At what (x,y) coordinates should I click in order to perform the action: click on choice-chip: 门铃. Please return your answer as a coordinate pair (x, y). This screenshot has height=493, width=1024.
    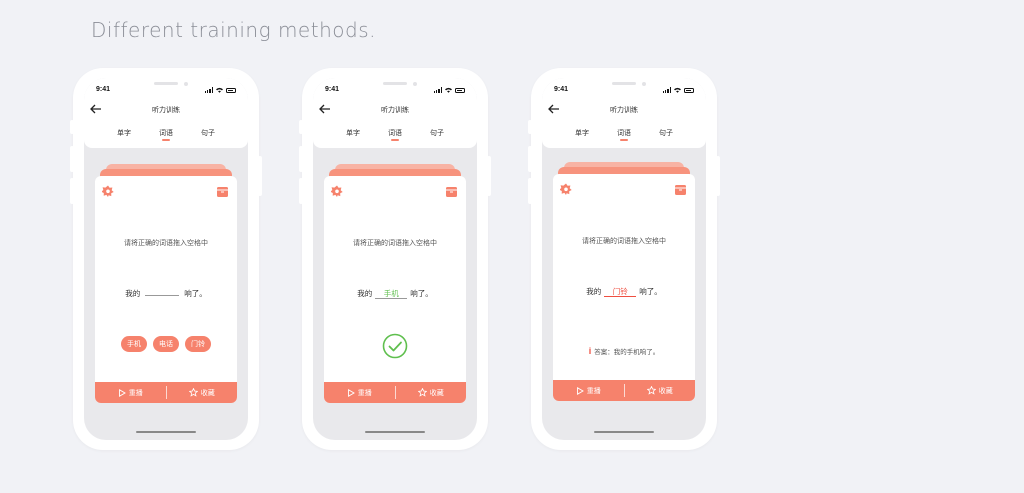
    Looking at the image, I should click on (198, 344).